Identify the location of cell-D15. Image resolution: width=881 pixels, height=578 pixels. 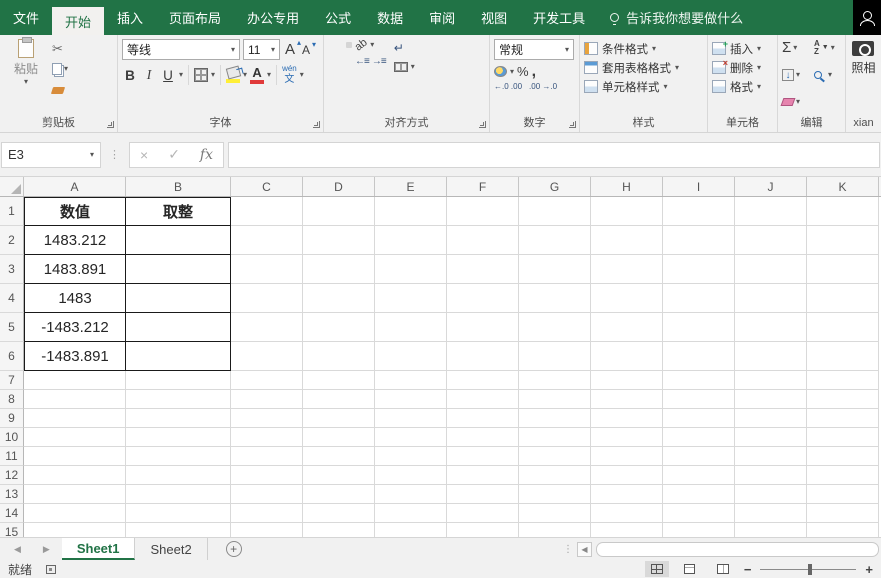
(339, 530).